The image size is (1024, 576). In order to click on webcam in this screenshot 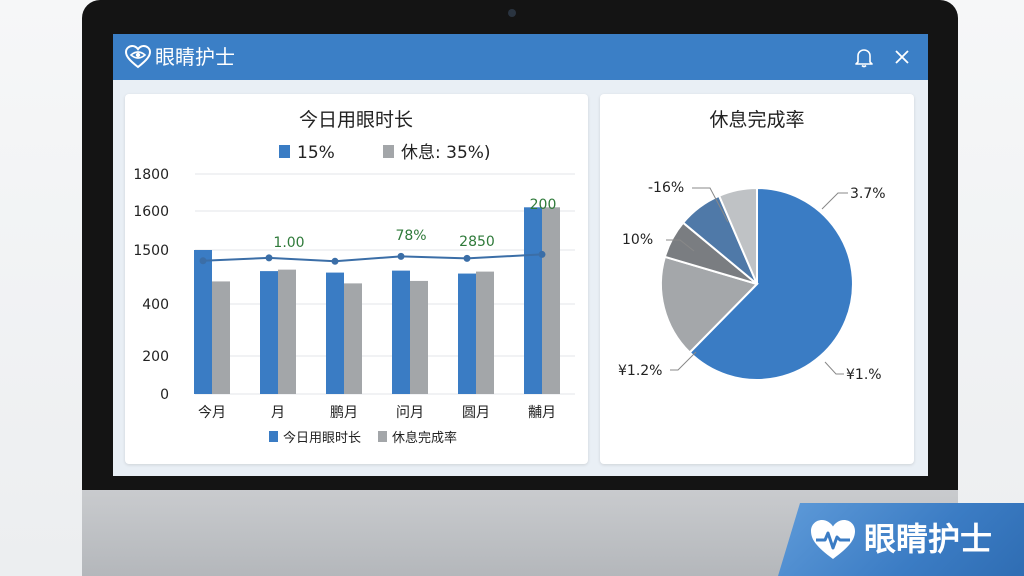, I will do `click(512, 13)`.